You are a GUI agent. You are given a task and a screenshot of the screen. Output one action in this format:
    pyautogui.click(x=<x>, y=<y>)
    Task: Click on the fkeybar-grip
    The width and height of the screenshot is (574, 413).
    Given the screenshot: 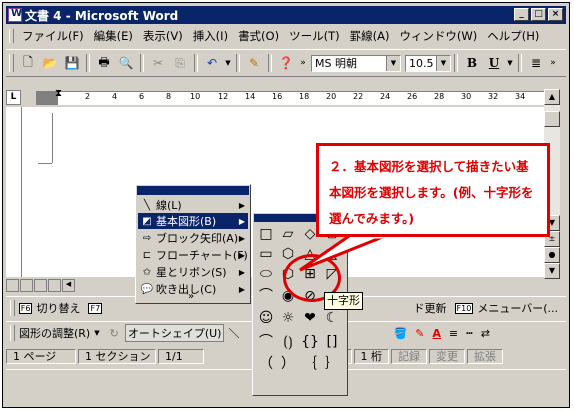 What is the action you would take?
    pyautogui.click(x=12, y=308)
    